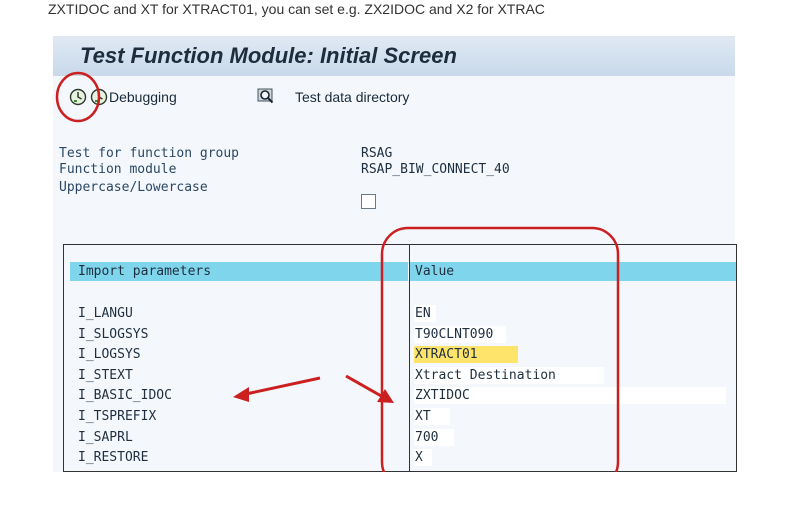 This screenshot has height=520, width=802. What do you see at coordinates (369, 388) in the screenshot?
I see `arrow-right` at bounding box center [369, 388].